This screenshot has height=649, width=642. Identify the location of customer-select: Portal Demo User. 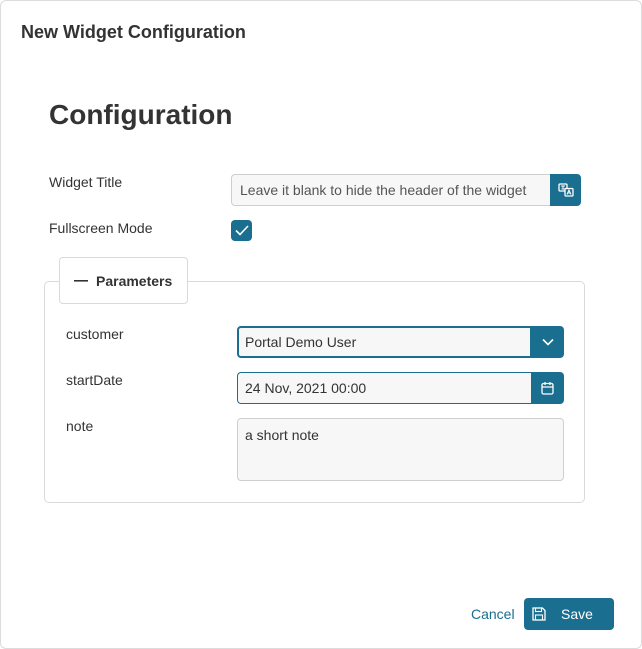
(400, 342).